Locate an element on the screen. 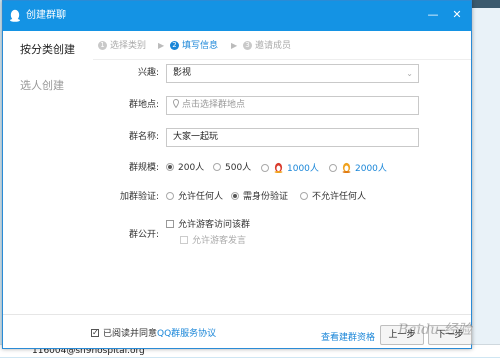 The width and height of the screenshot is (500, 358). size-radio-200: 200人 is located at coordinates (185, 168).